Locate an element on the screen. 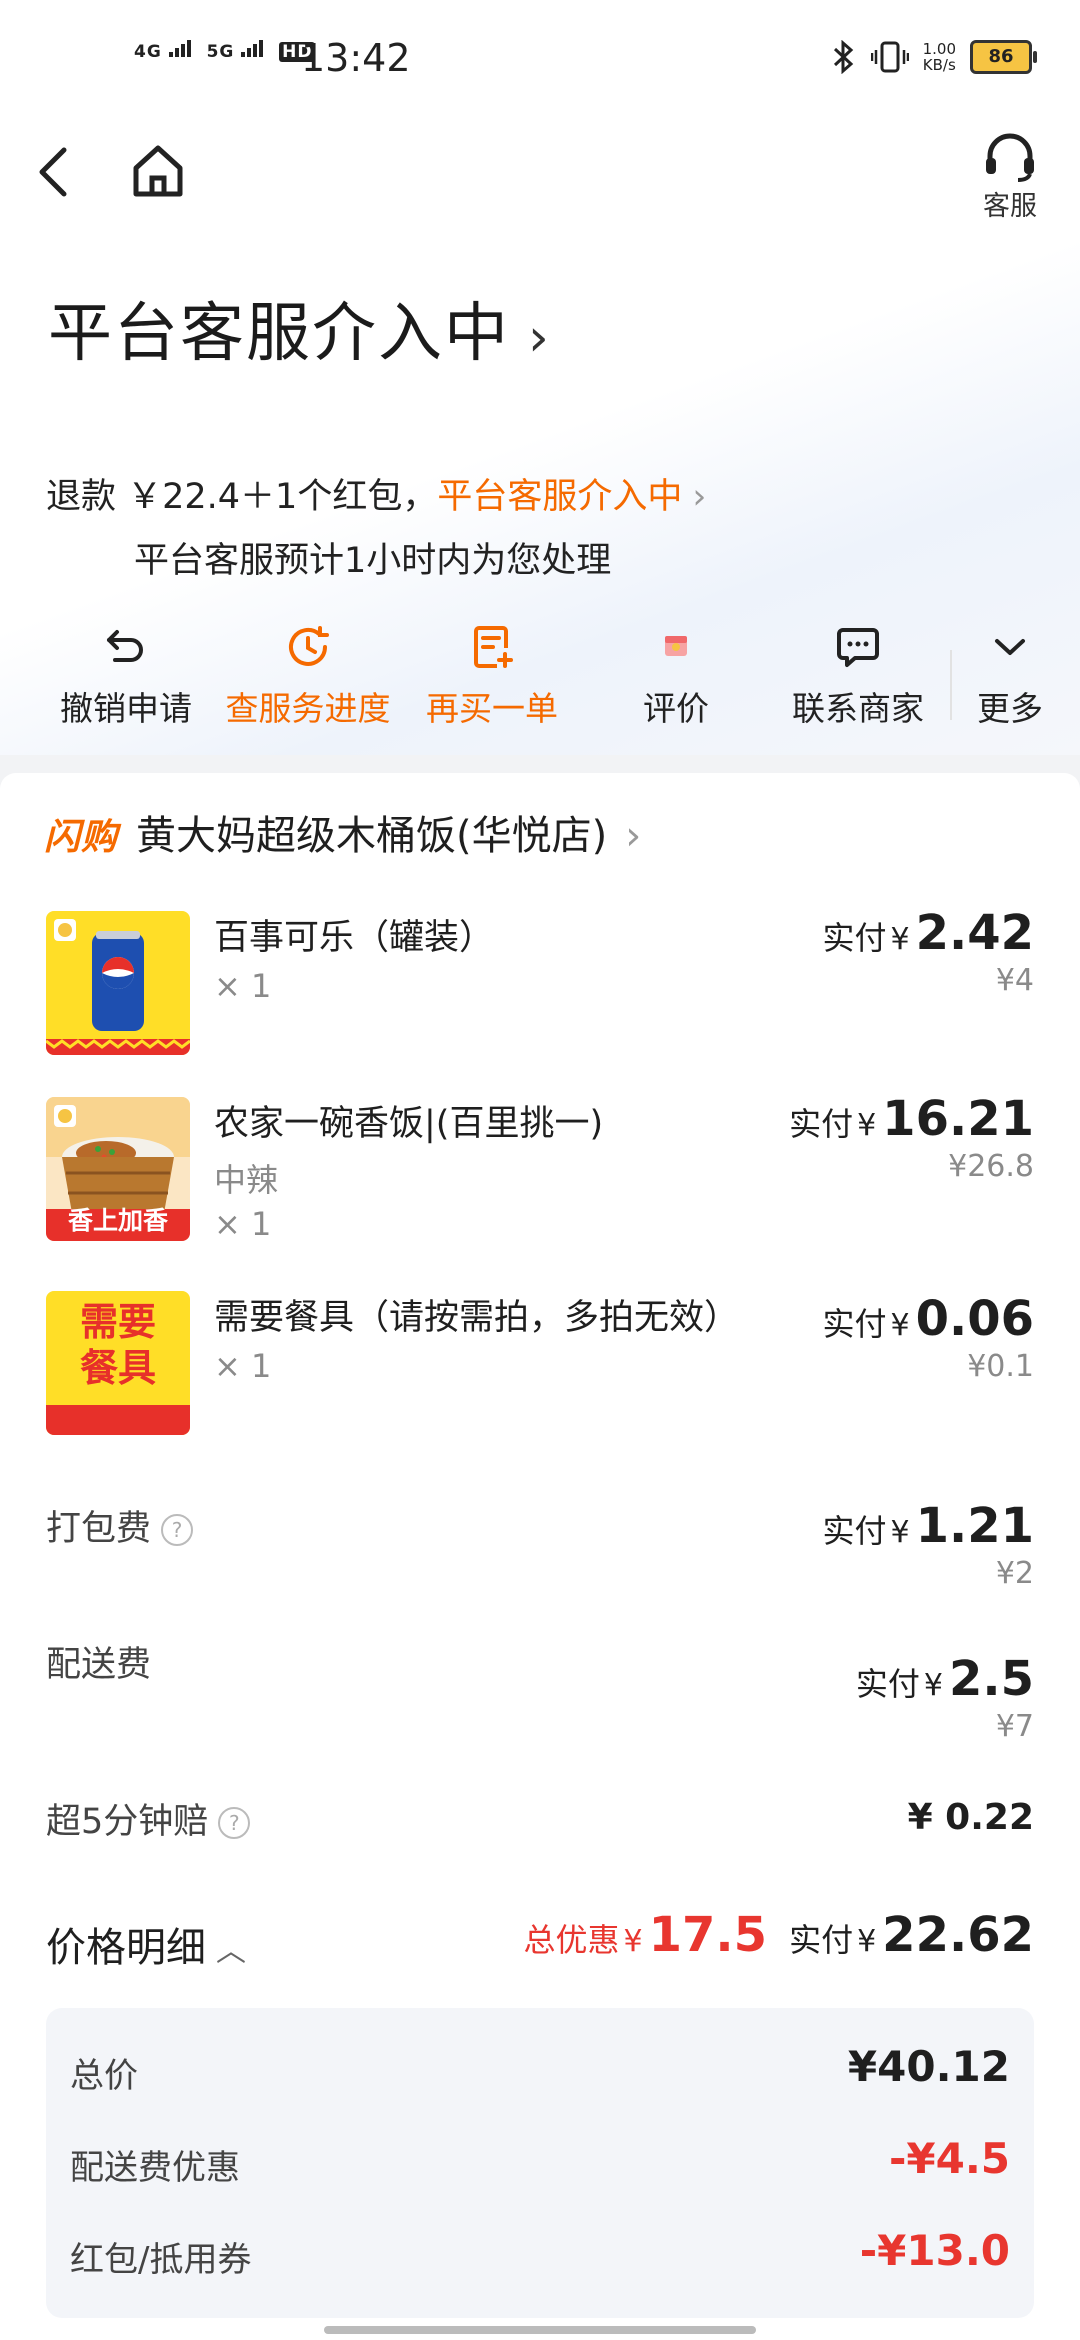  price-detail-row: 价格明细 ︿ 总优惠 ¥17.5 实付 ¥22.62 is located at coordinates (540, 1941).